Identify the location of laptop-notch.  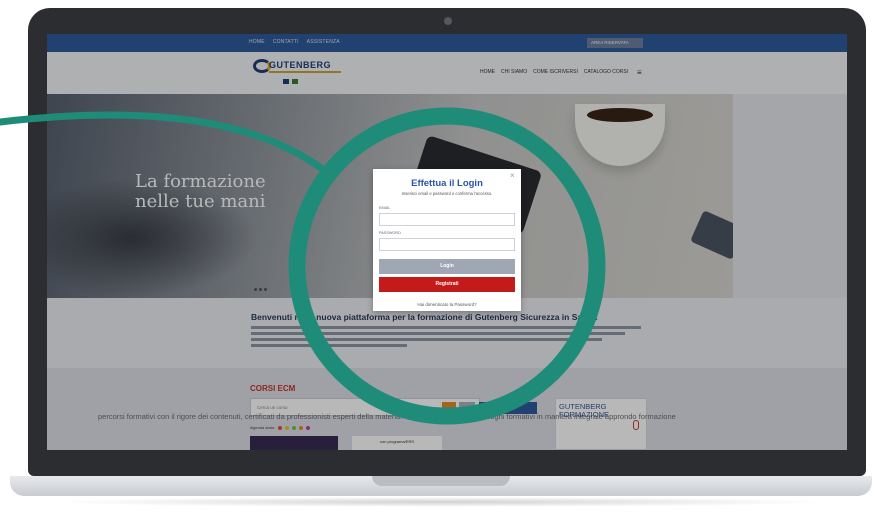
(441, 481).